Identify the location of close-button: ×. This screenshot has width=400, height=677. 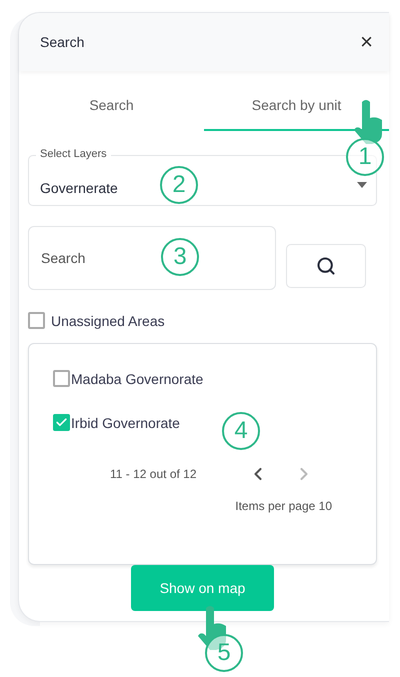
(366, 42).